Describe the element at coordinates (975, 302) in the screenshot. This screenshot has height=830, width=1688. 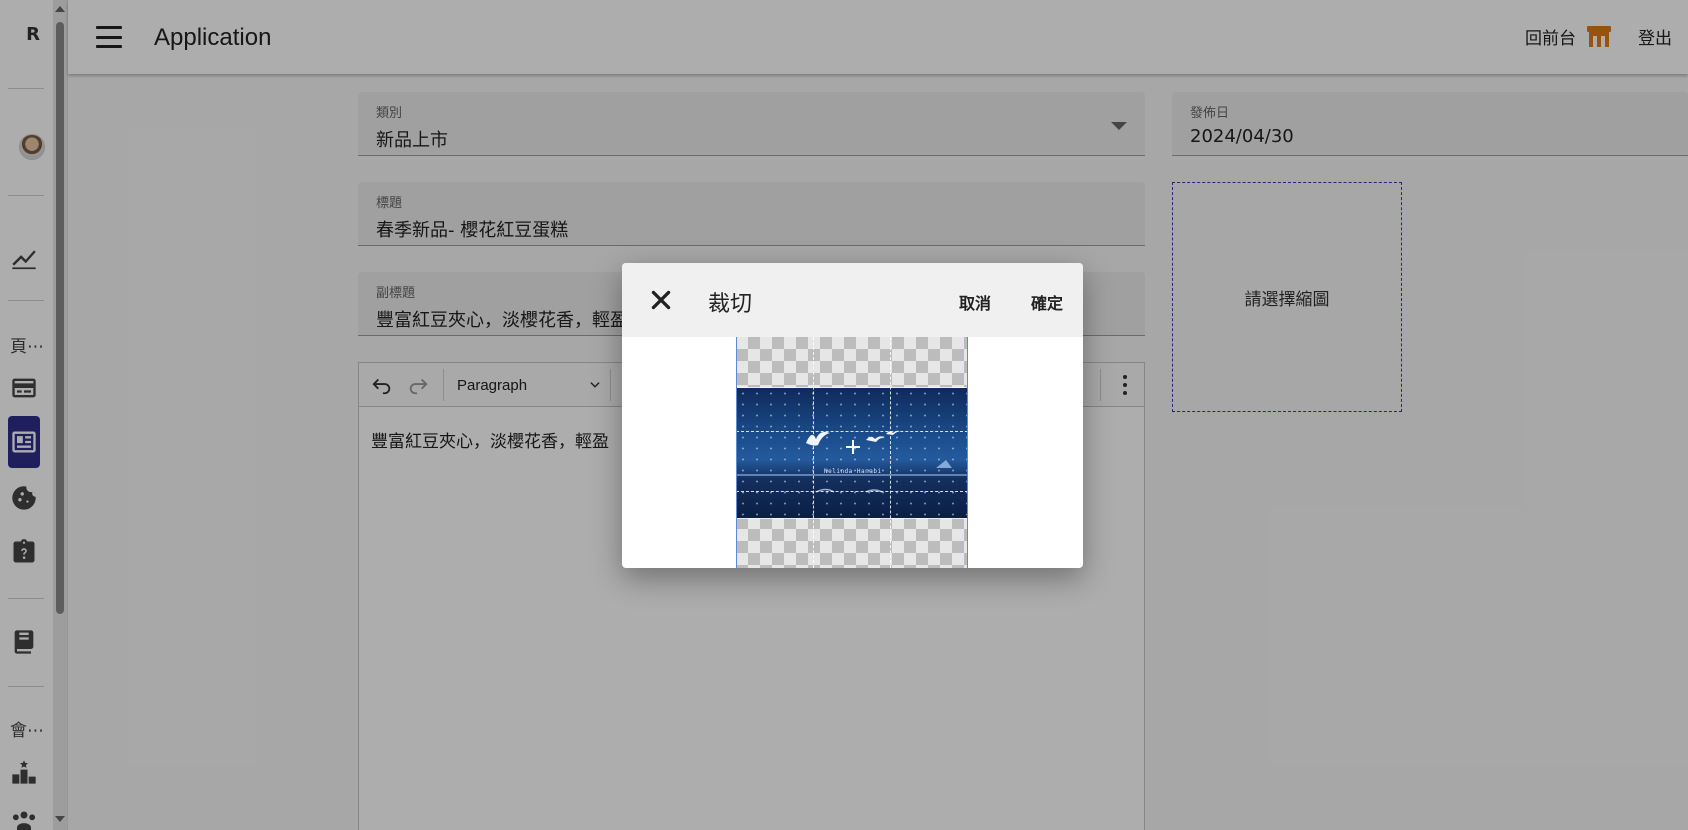
I see `cancel-button: 取消` at that location.